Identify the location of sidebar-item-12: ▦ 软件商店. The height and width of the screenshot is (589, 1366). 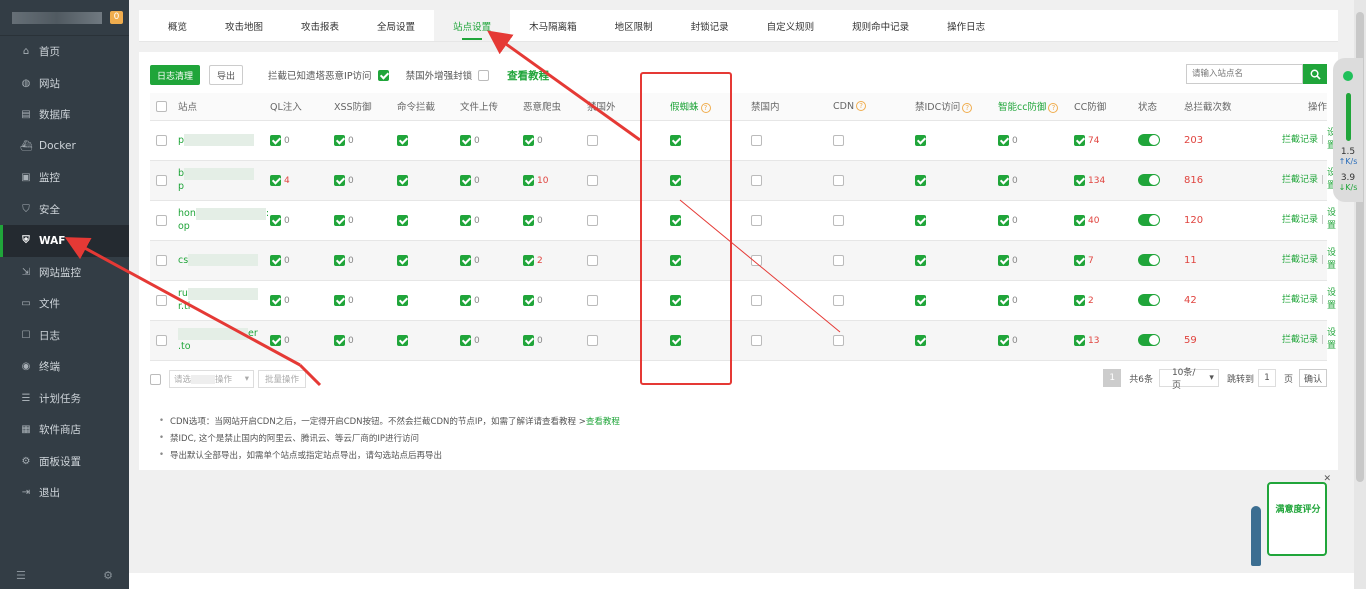
(64, 430).